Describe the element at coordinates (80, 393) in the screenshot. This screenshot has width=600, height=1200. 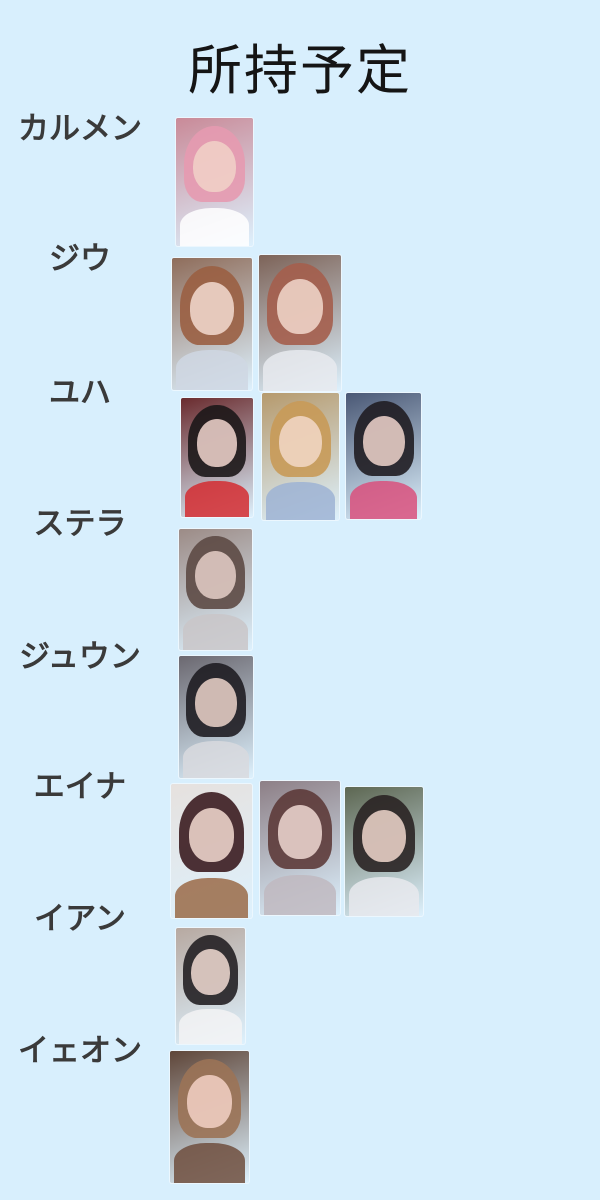
I see `member-name-yuha: ユハ` at that location.